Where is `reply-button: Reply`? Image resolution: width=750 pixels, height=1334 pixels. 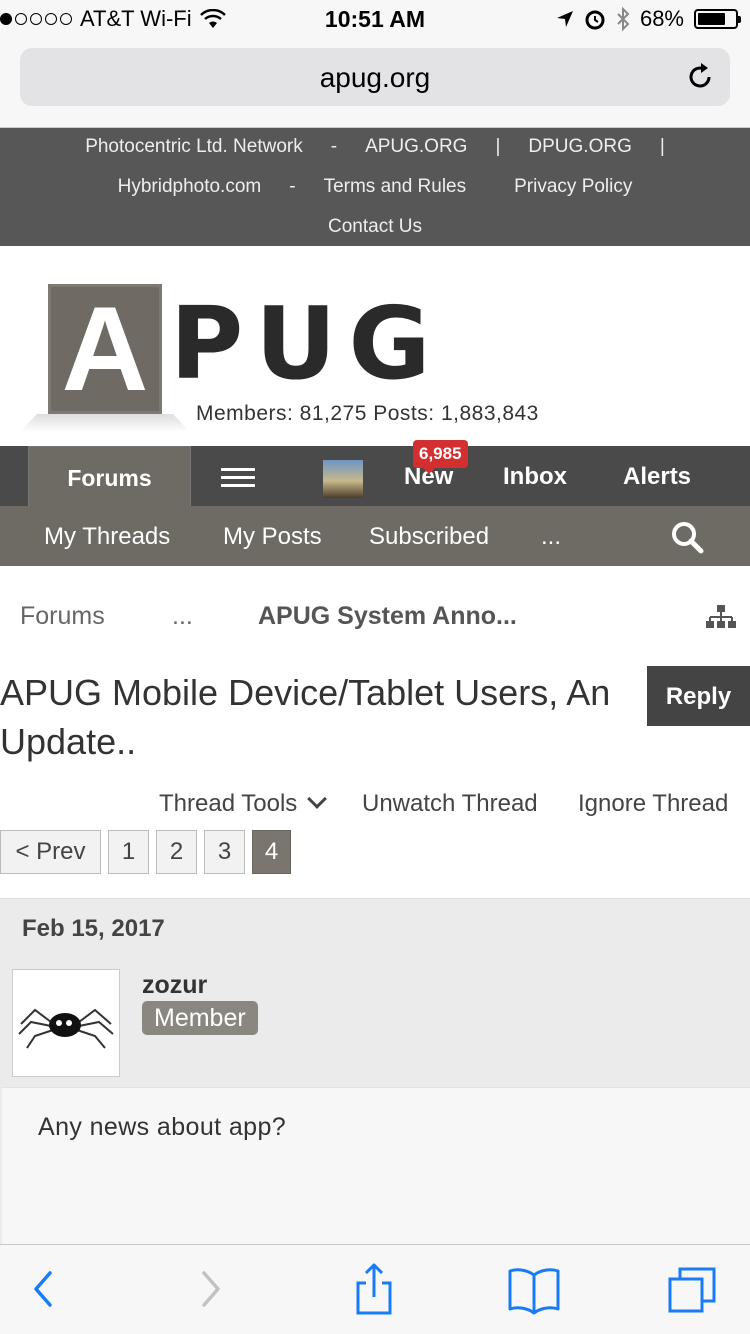 reply-button: Reply is located at coordinates (698, 696).